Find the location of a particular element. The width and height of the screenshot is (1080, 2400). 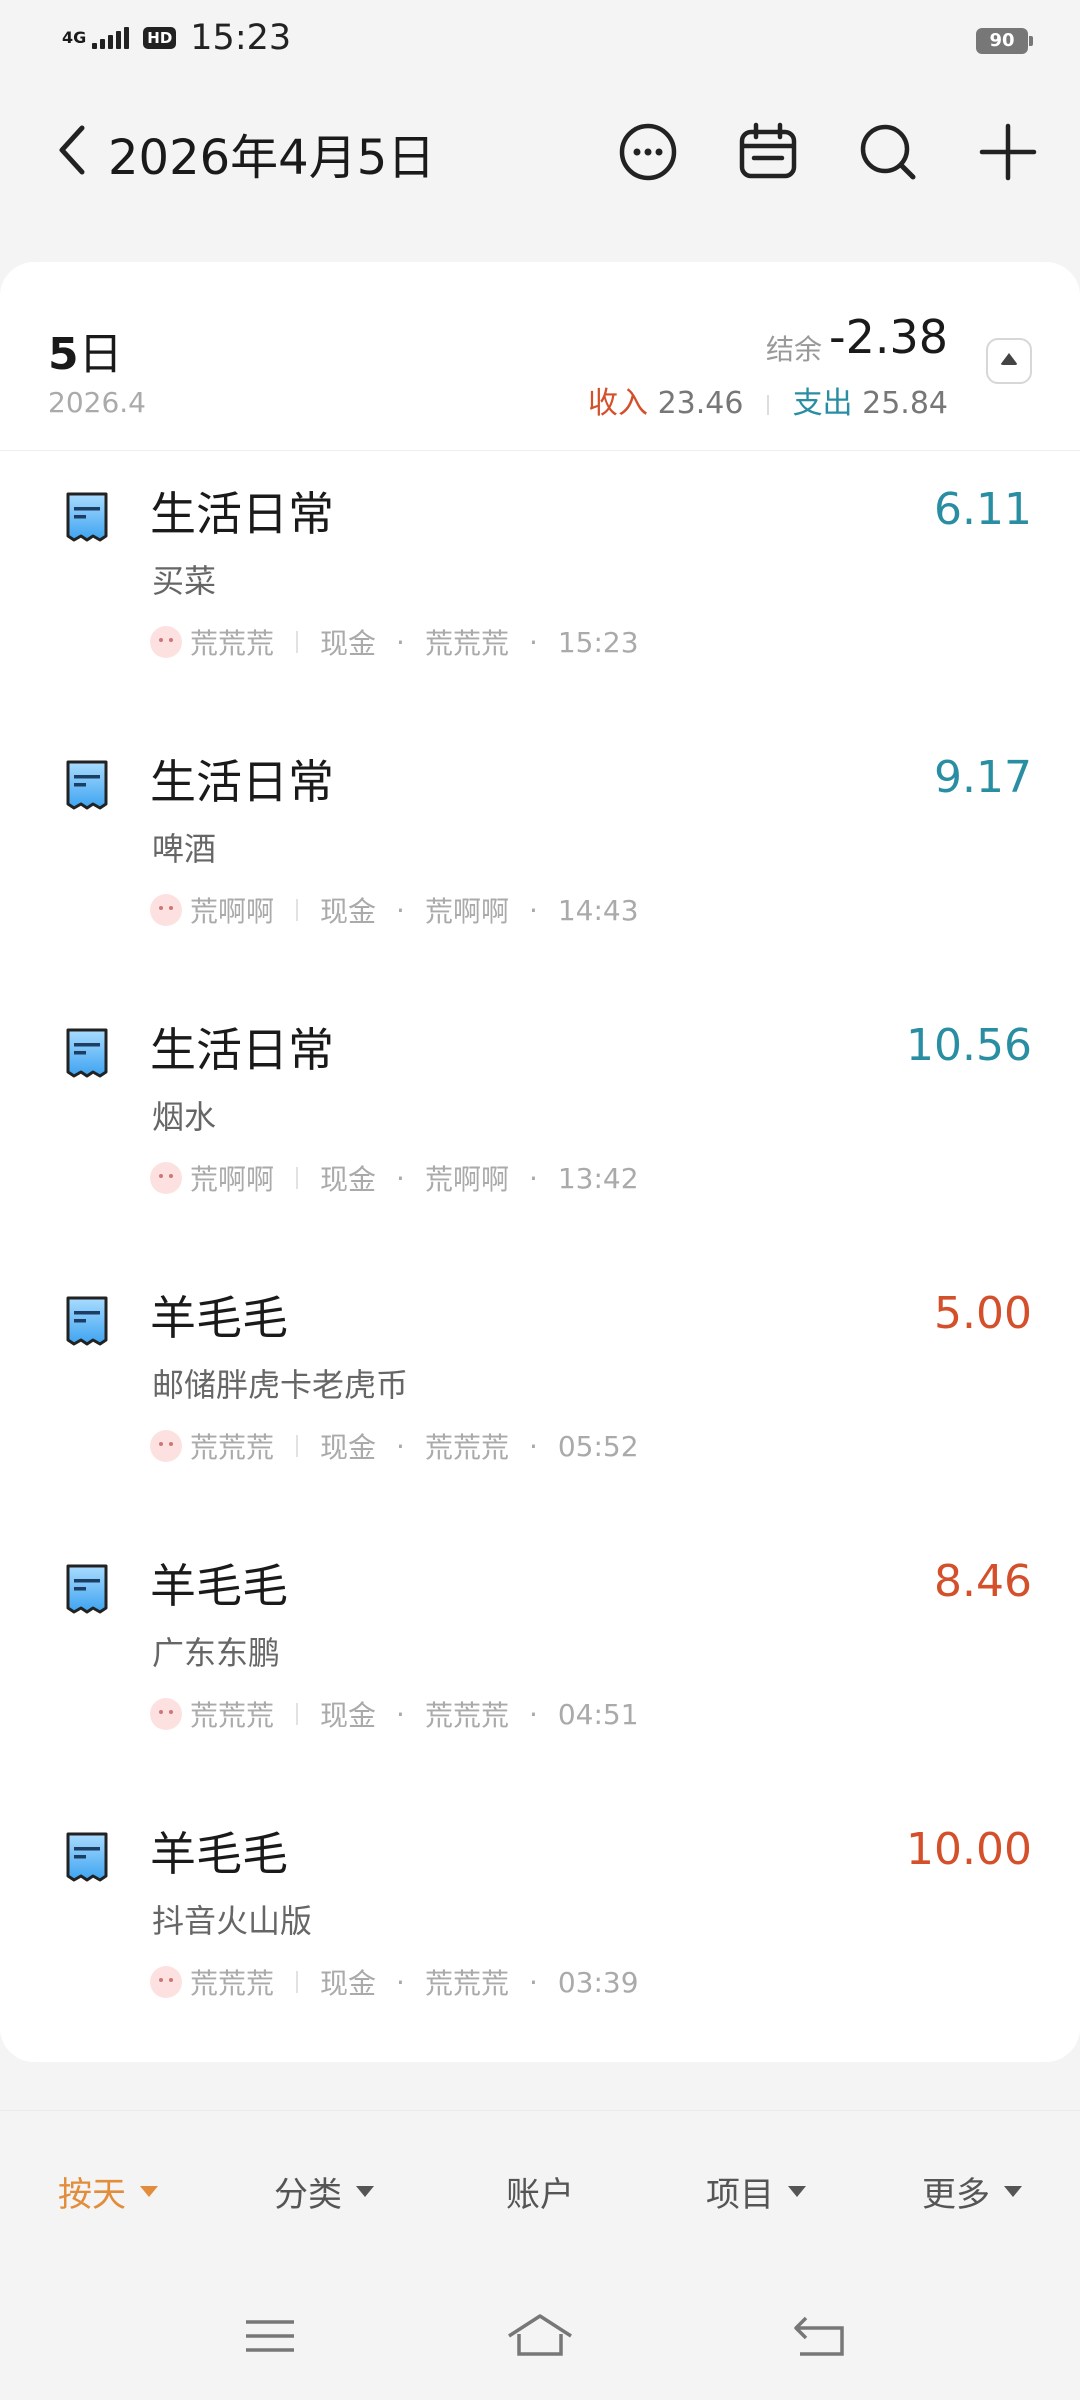

record-note: 广东东鹏 is located at coordinates (216, 1653).